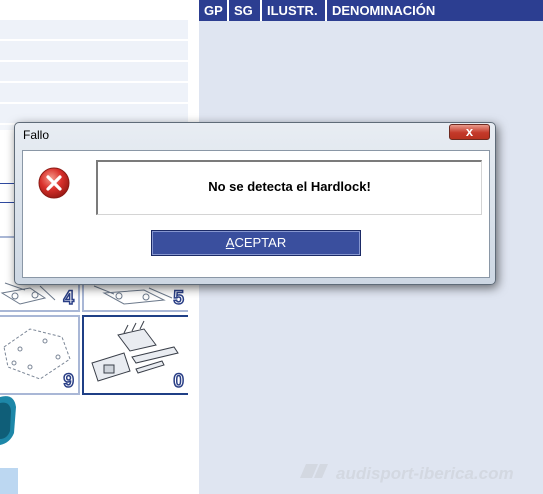 The width and height of the screenshot is (543, 494). I want to click on watermark-logo-icon, so click(314, 471).